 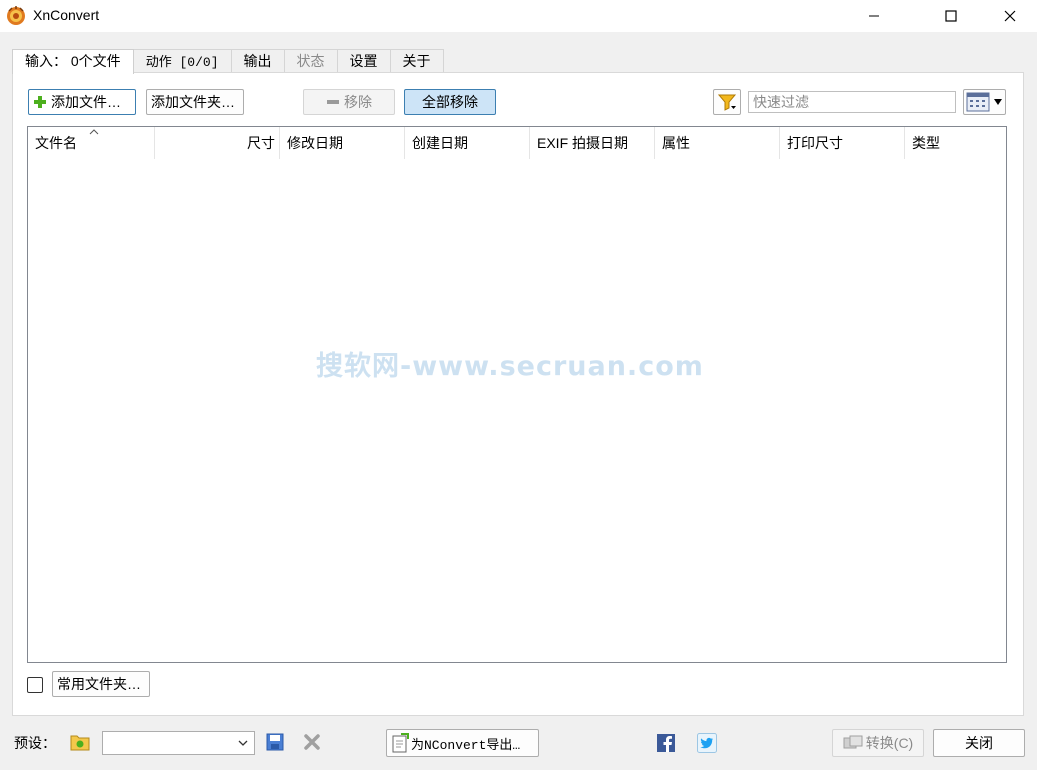 I want to click on tab-actions: 动作 [0/0], so click(x=182, y=61).